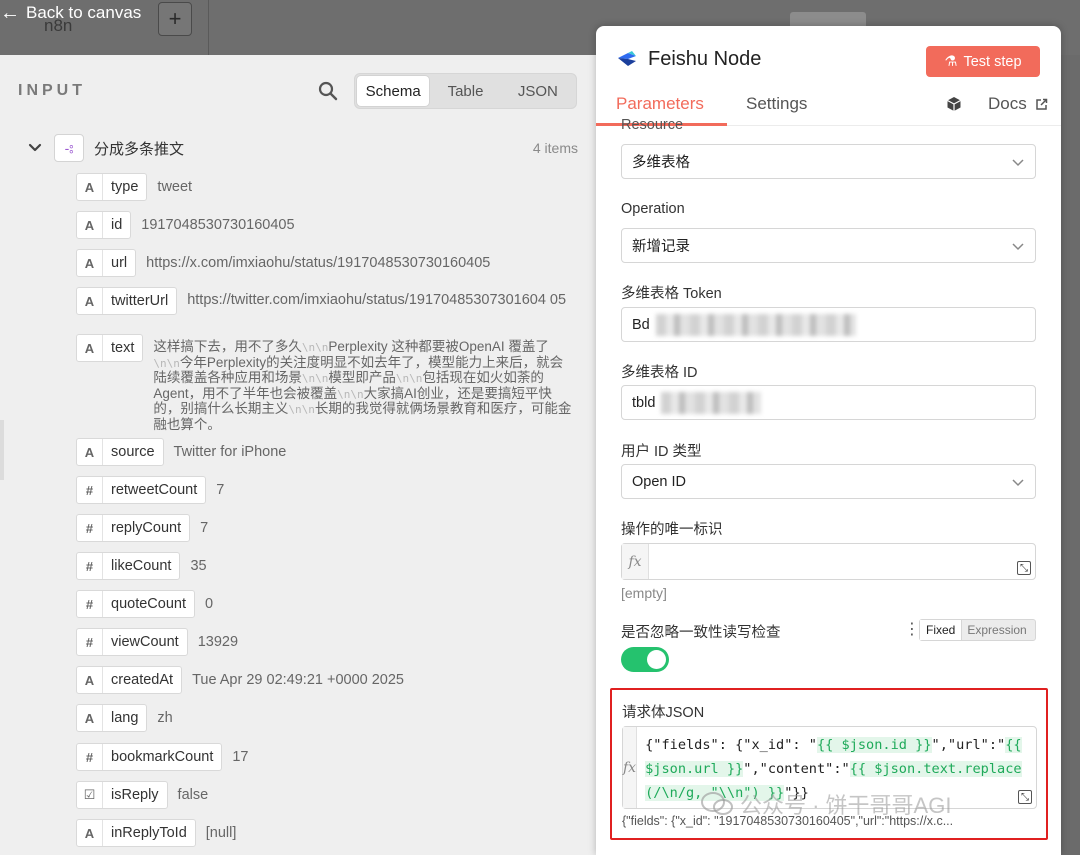 This screenshot has width=1080, height=855. What do you see at coordinates (661, 452) in the screenshot?
I see `user-id-type-label: 用户 ID 类型` at bounding box center [661, 452].